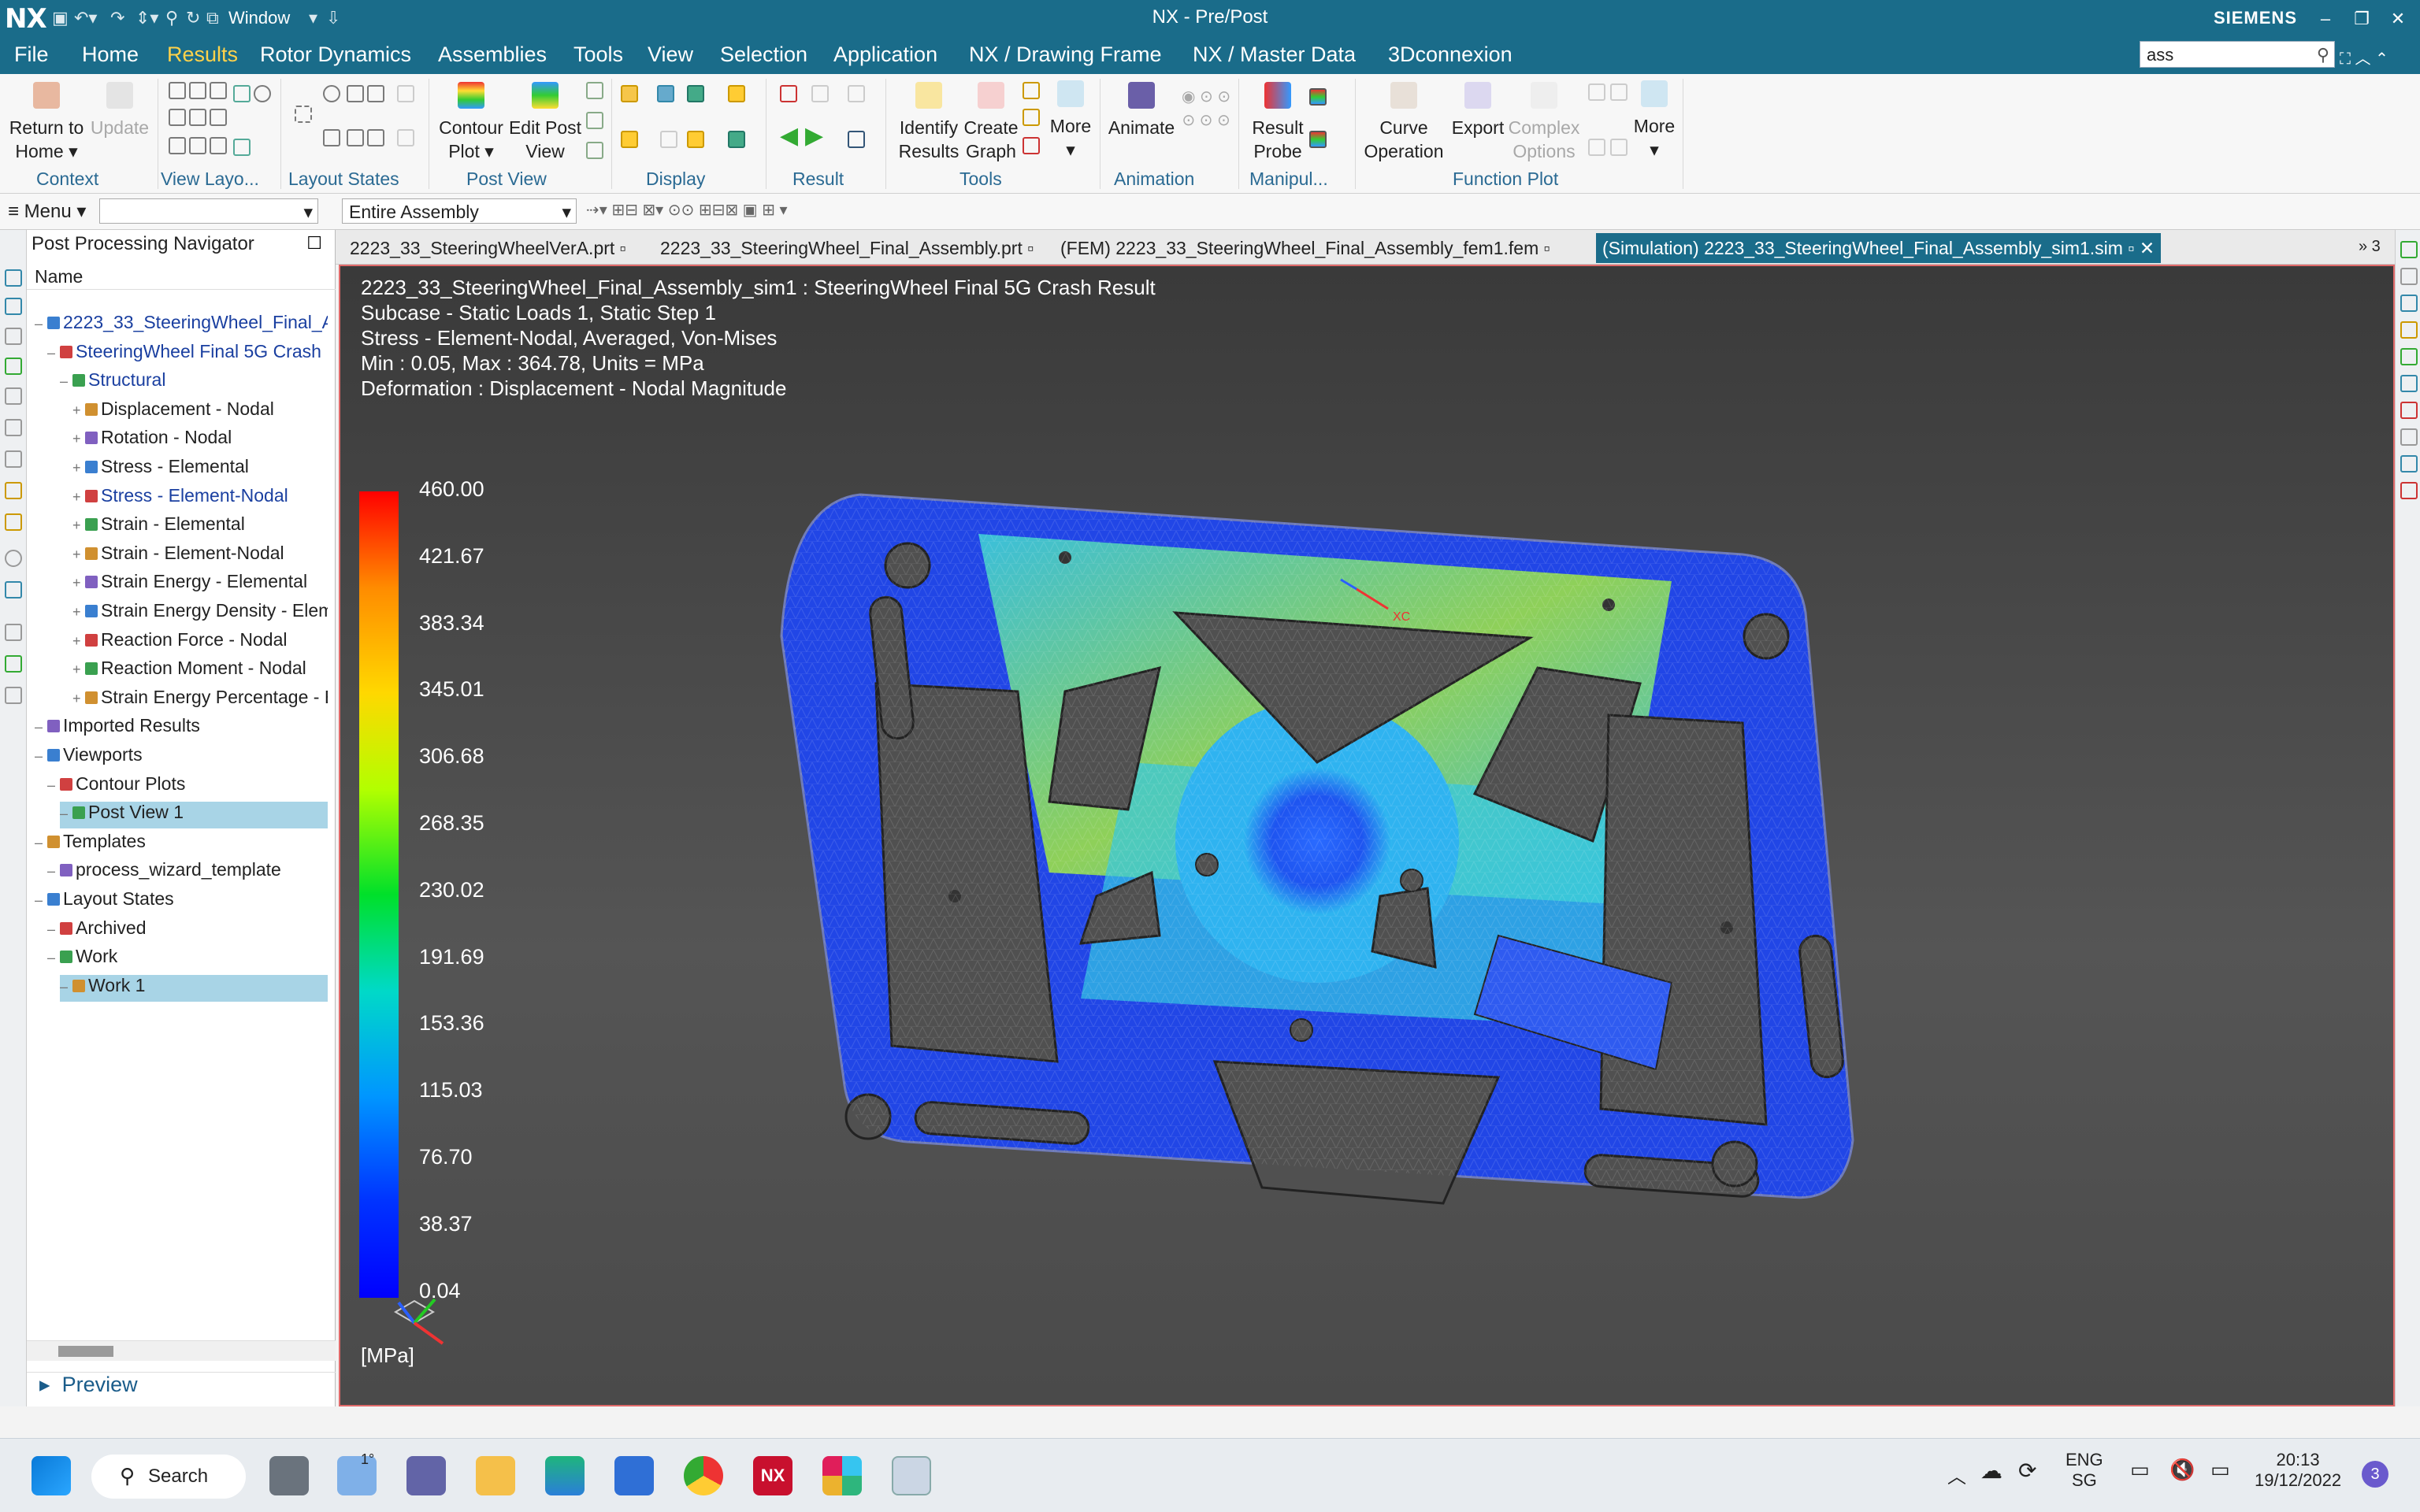  Describe the element at coordinates (200, 498) in the screenshot. I see `tree-item: + Stress - Element-Nodal` at that location.